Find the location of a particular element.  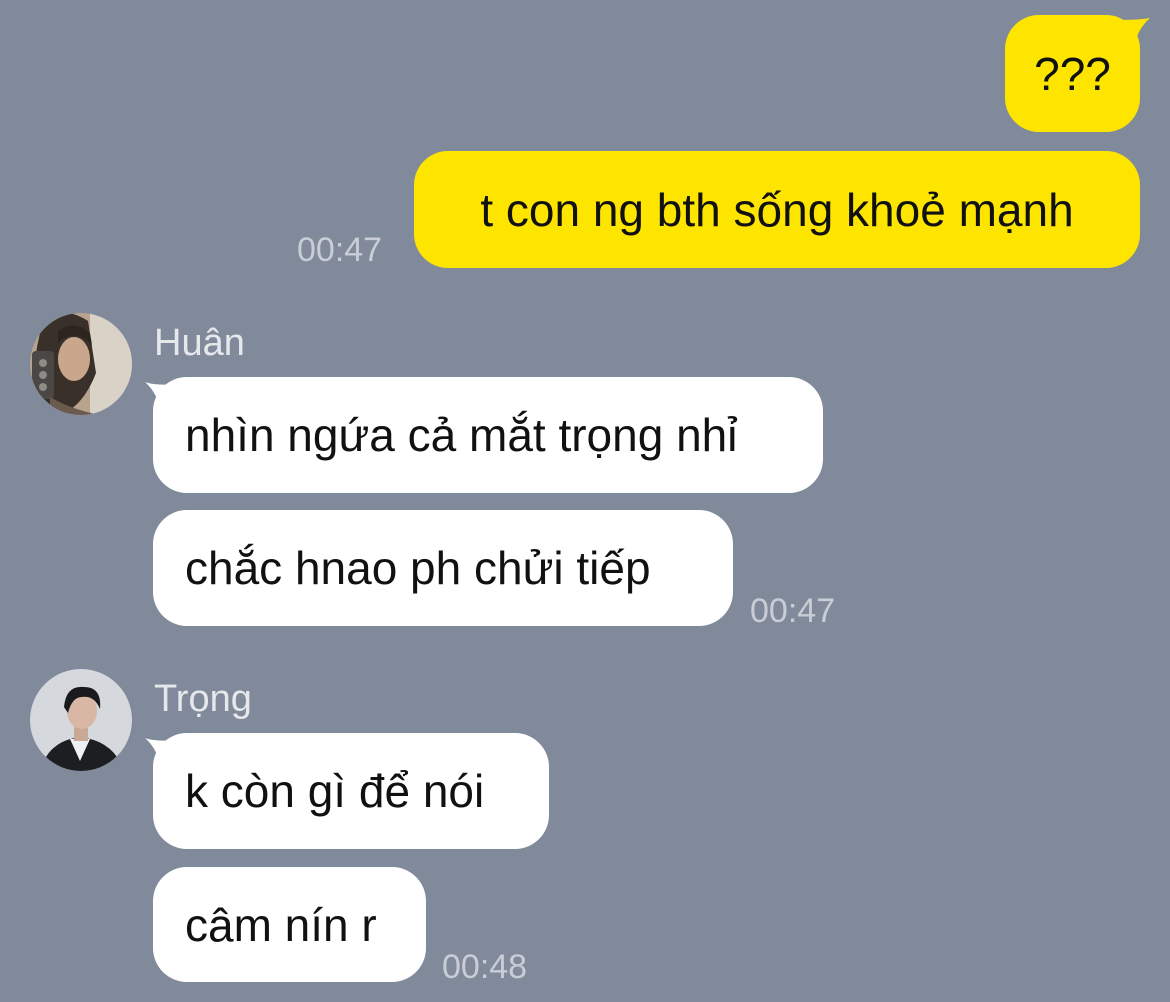

incoming-message-bubble: câm nín r is located at coordinates (289, 924).